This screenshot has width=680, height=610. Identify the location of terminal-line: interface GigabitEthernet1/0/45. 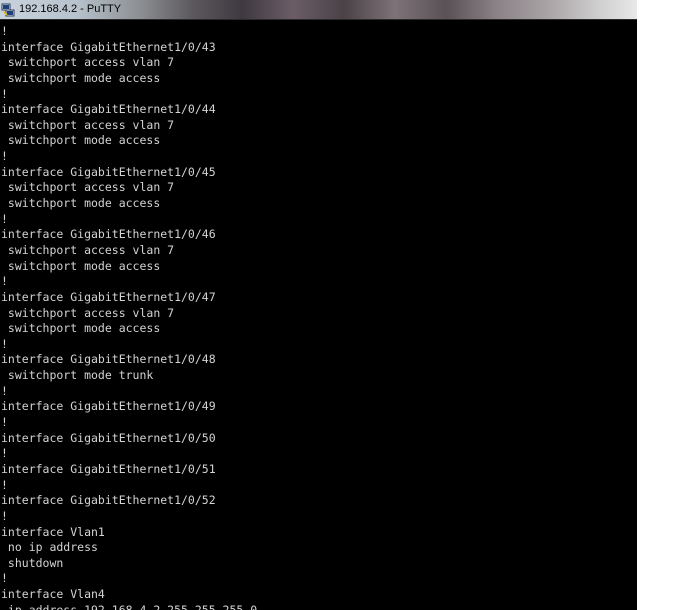
(108, 171).